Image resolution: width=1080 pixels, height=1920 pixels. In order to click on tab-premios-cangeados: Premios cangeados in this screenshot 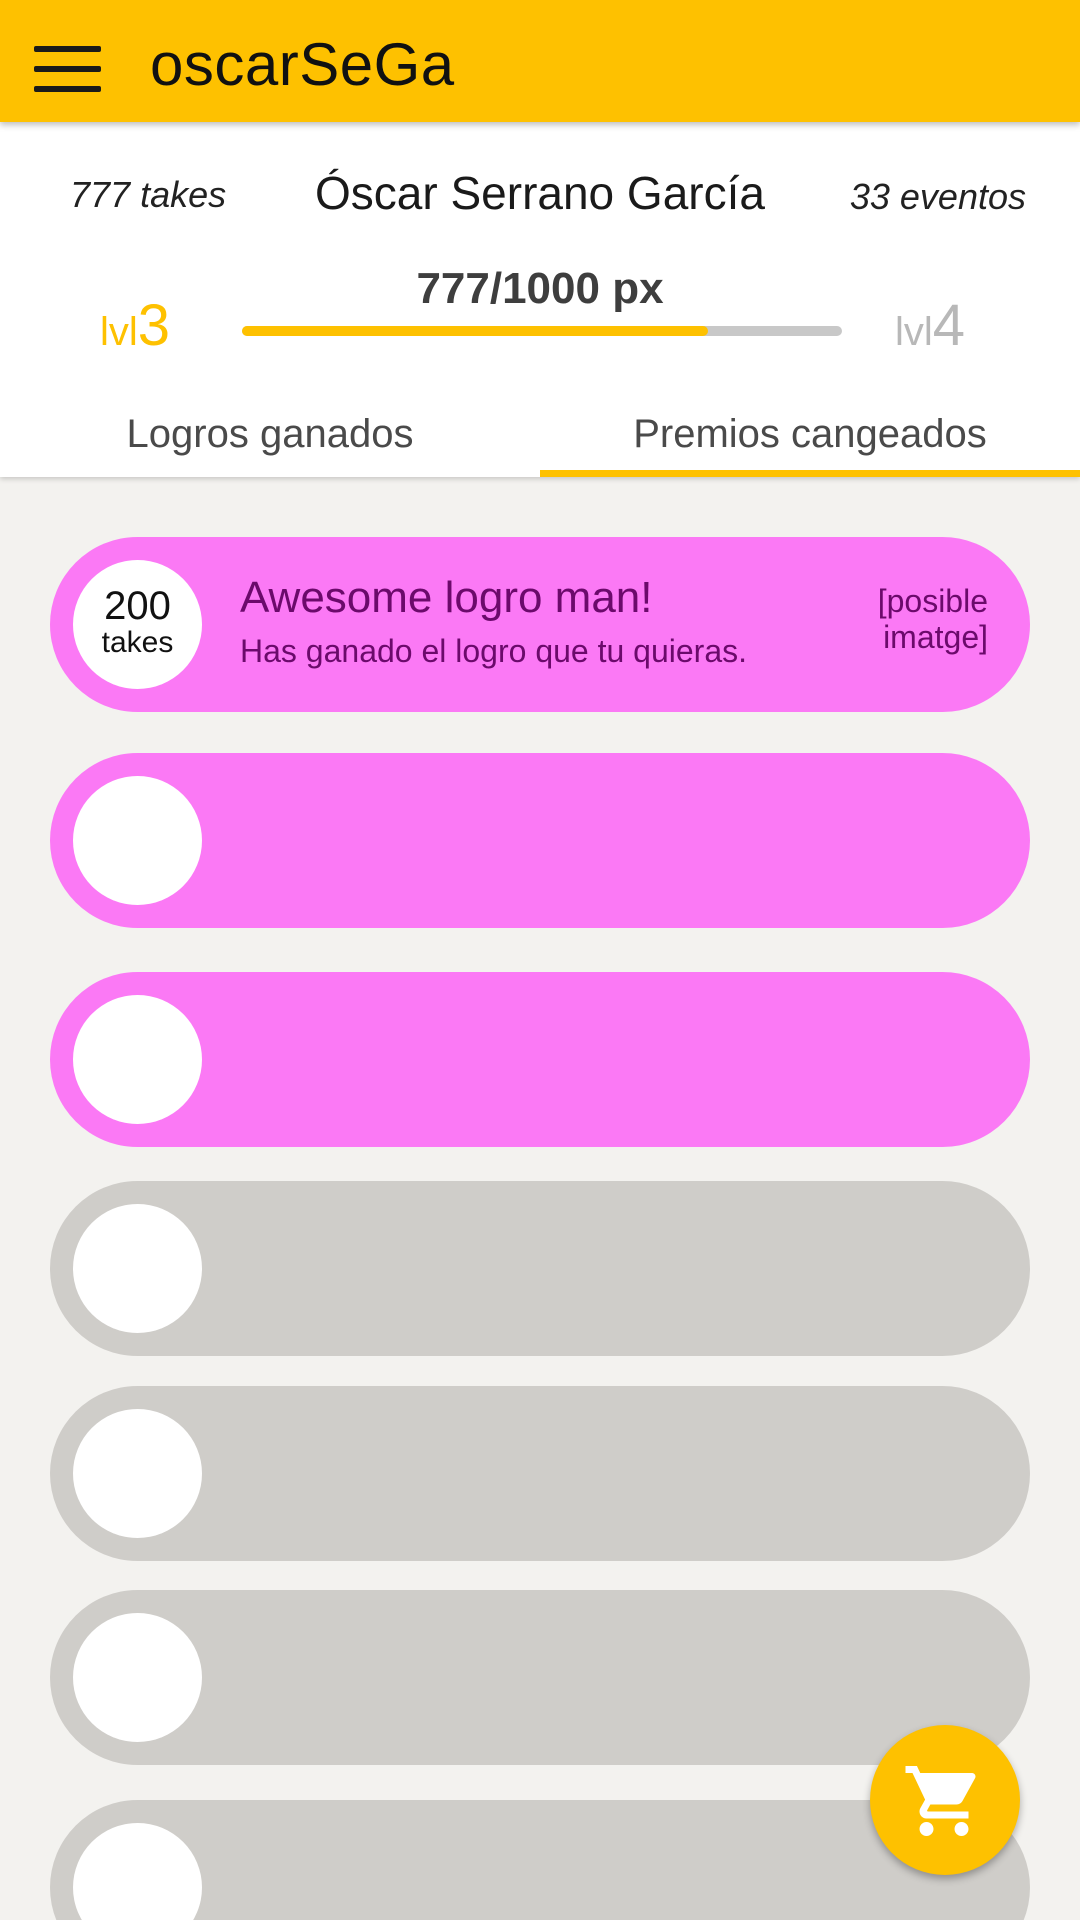, I will do `click(810, 430)`.